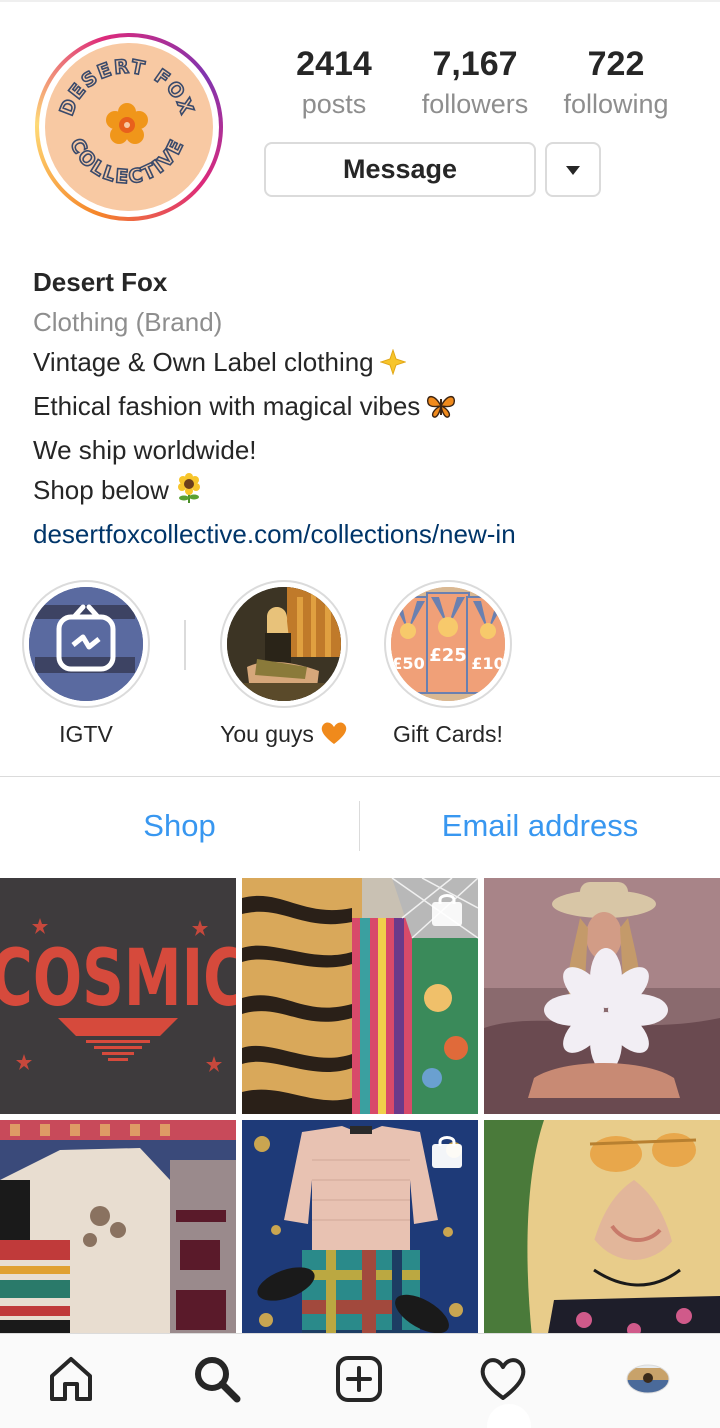 The image size is (720, 1428). I want to click on suggestions-dropdown-button, so click(573, 169).